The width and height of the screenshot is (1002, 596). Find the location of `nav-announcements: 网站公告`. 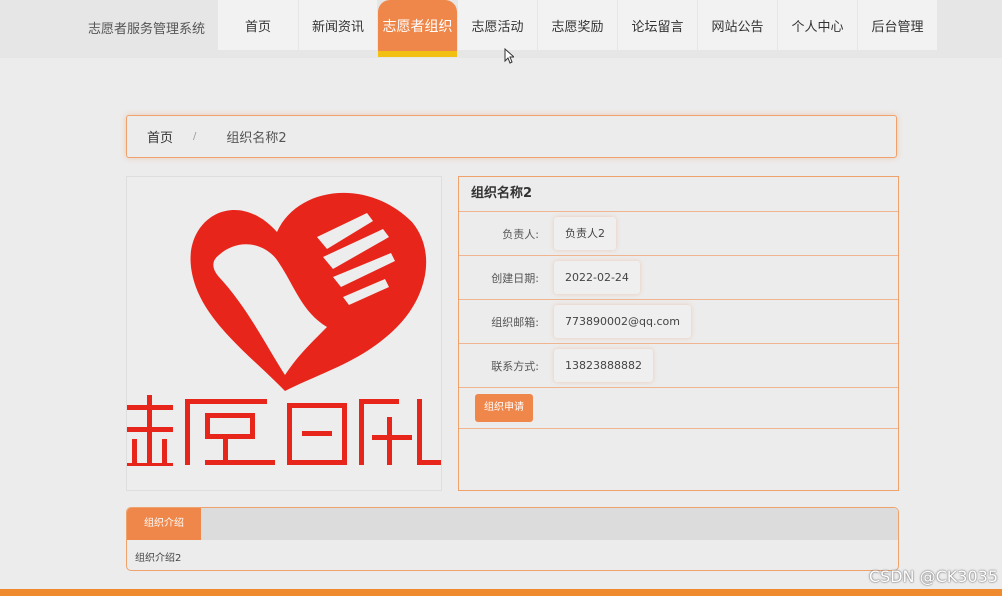

nav-announcements: 网站公告 is located at coordinates (737, 25).